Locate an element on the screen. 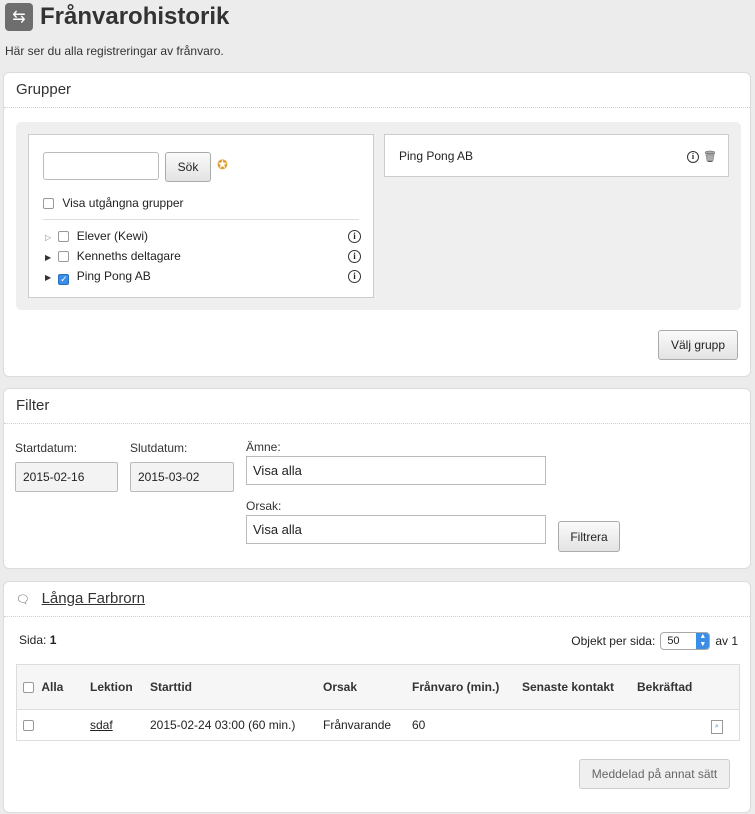 The height and width of the screenshot is (814, 755). reason-select: Visa alla is located at coordinates (396, 529).